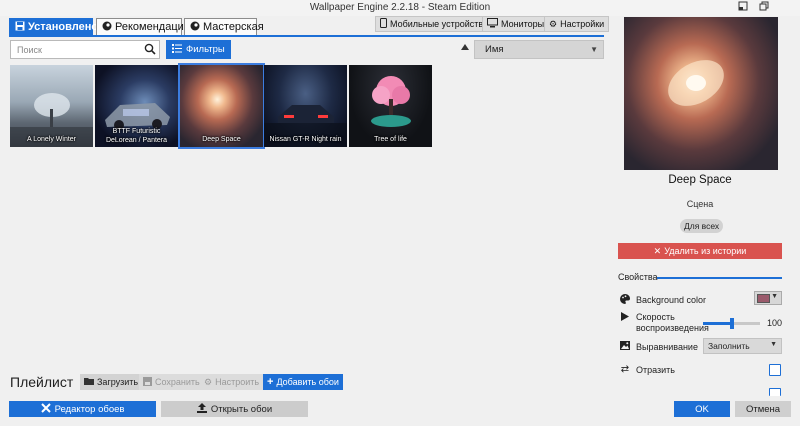 The image size is (800, 426). I want to click on play-icon, so click(625, 318).